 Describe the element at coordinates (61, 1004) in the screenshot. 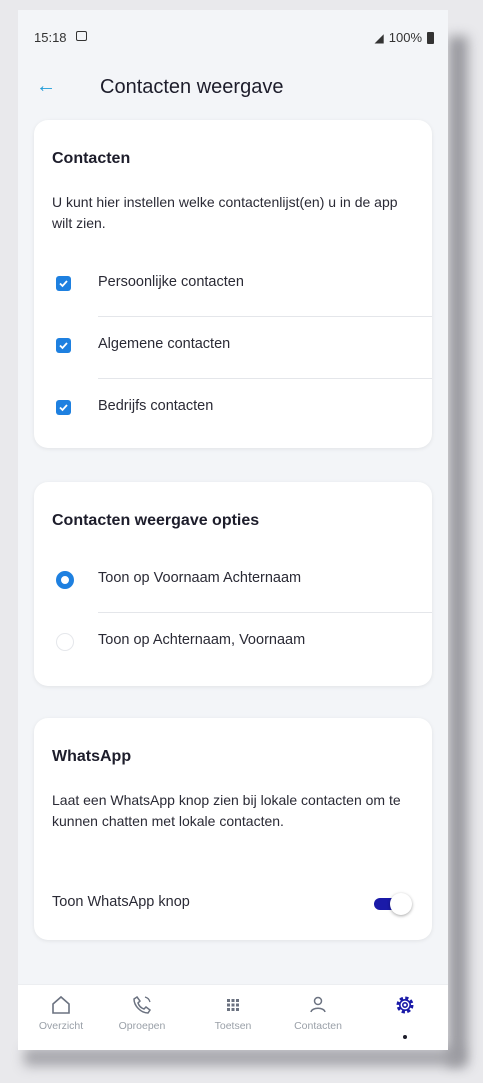

I see `home-icon` at that location.